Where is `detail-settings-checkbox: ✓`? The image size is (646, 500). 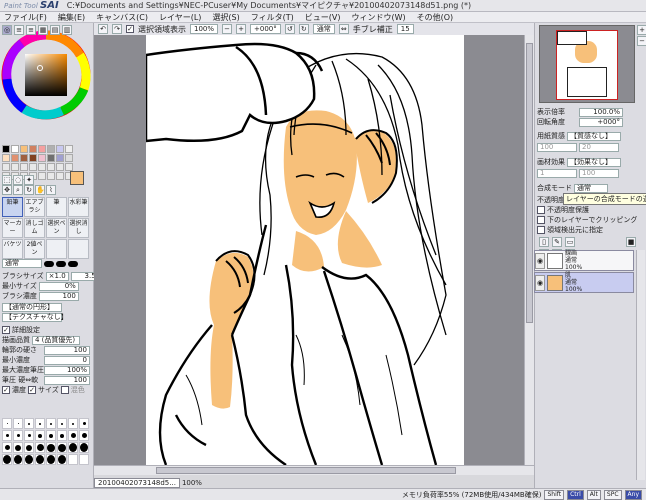 detail-settings-checkbox: ✓ is located at coordinates (6, 330).